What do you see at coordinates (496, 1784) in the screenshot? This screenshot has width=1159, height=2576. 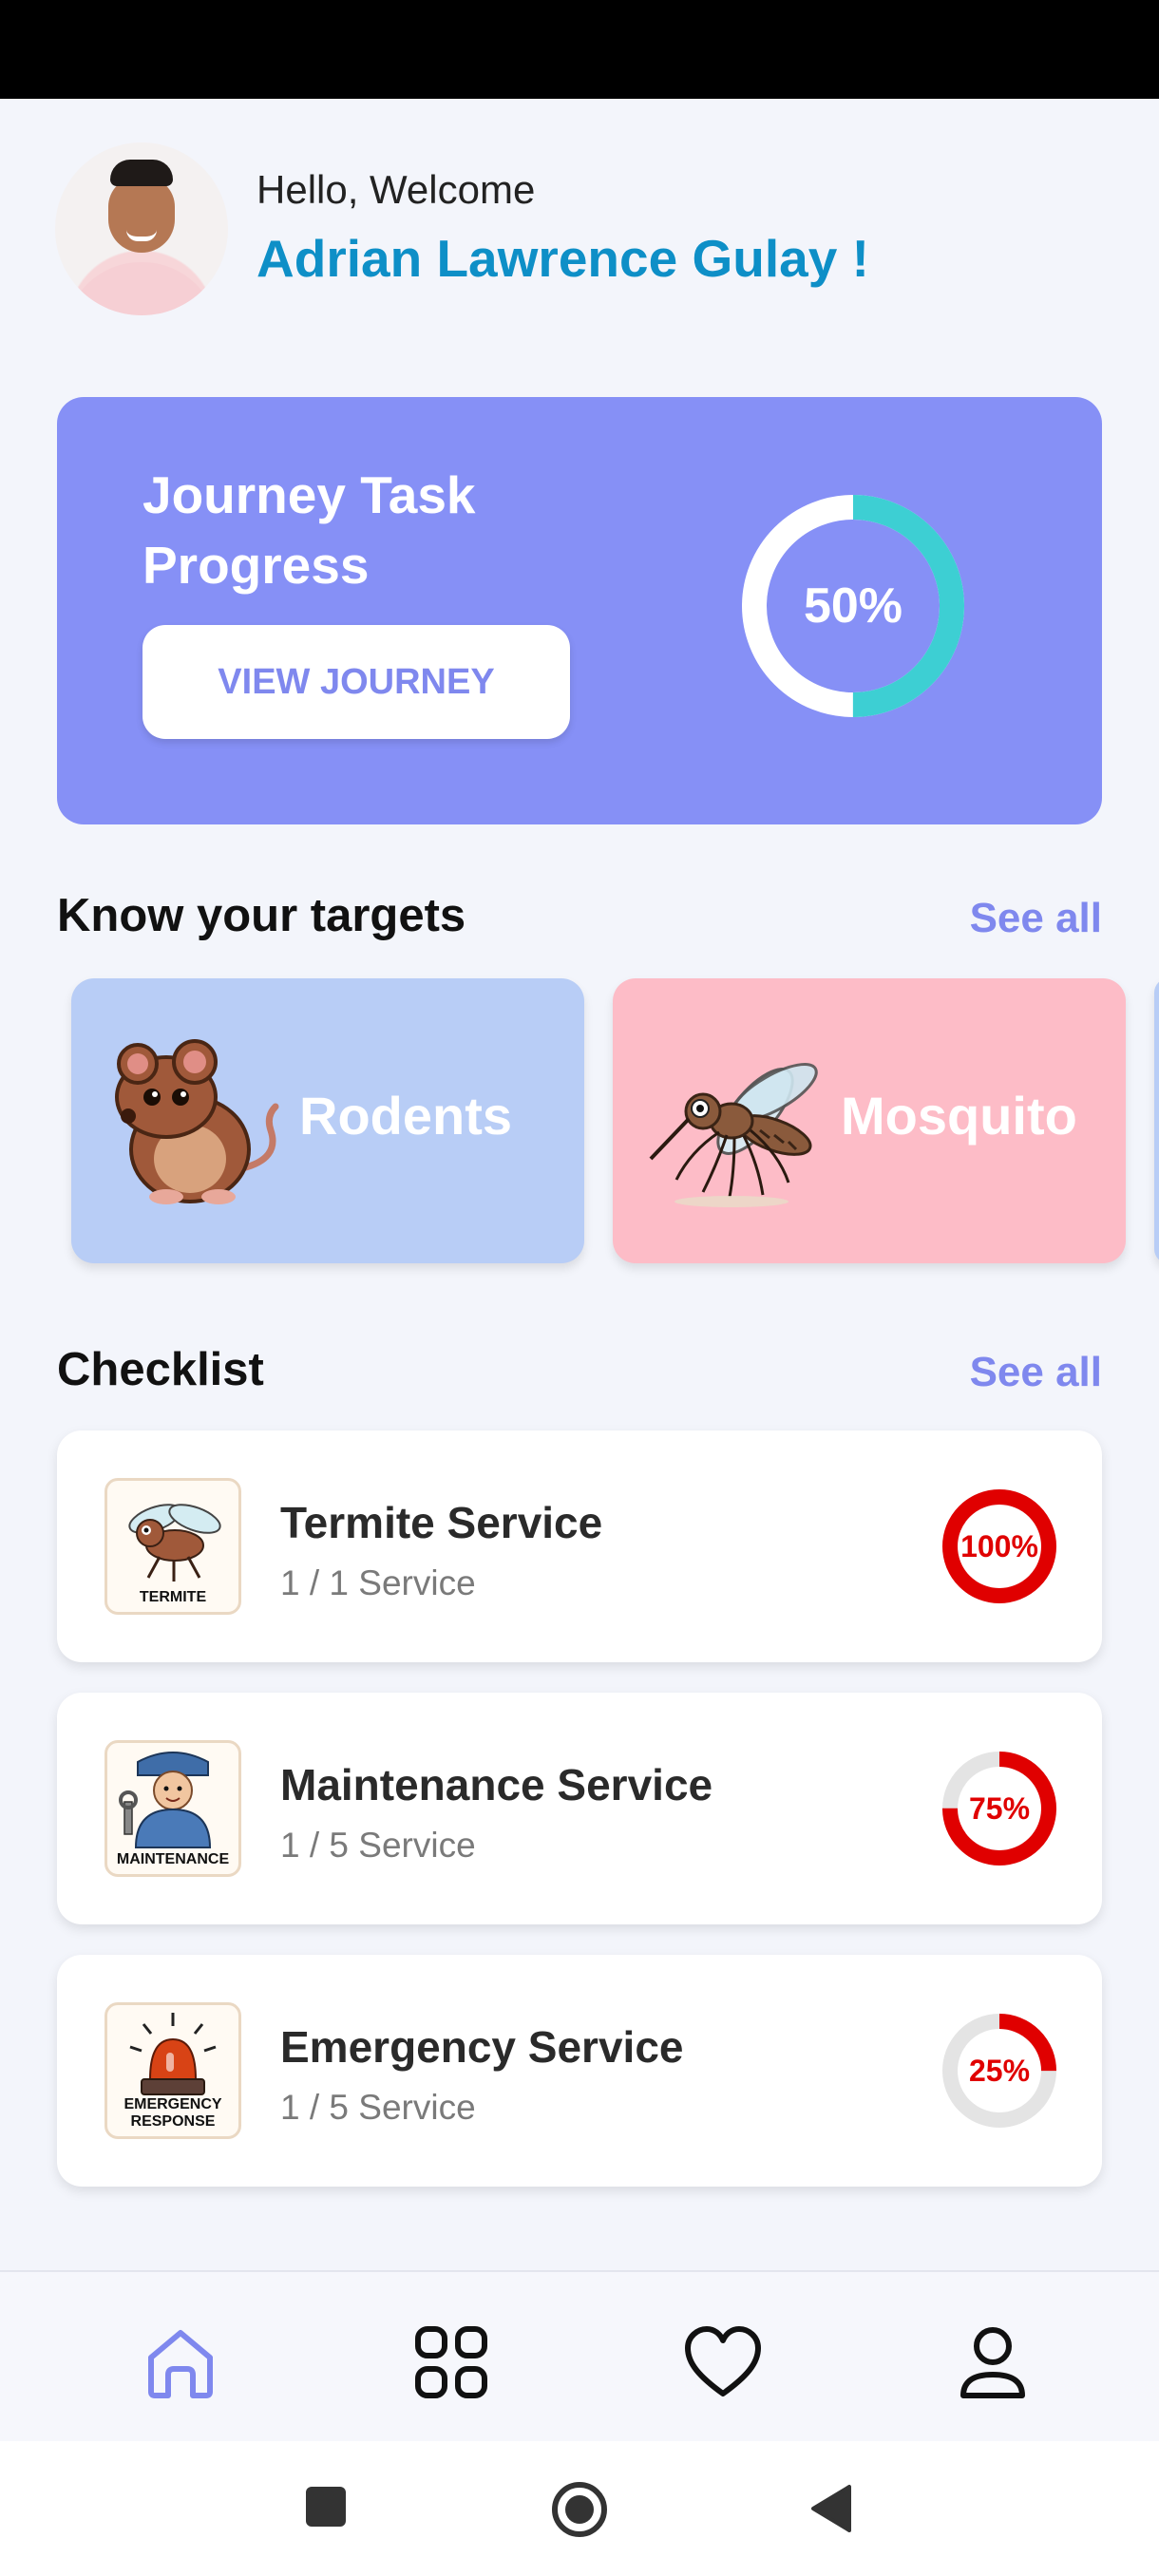 I see `checklist-item-name: Maintenance Service` at bounding box center [496, 1784].